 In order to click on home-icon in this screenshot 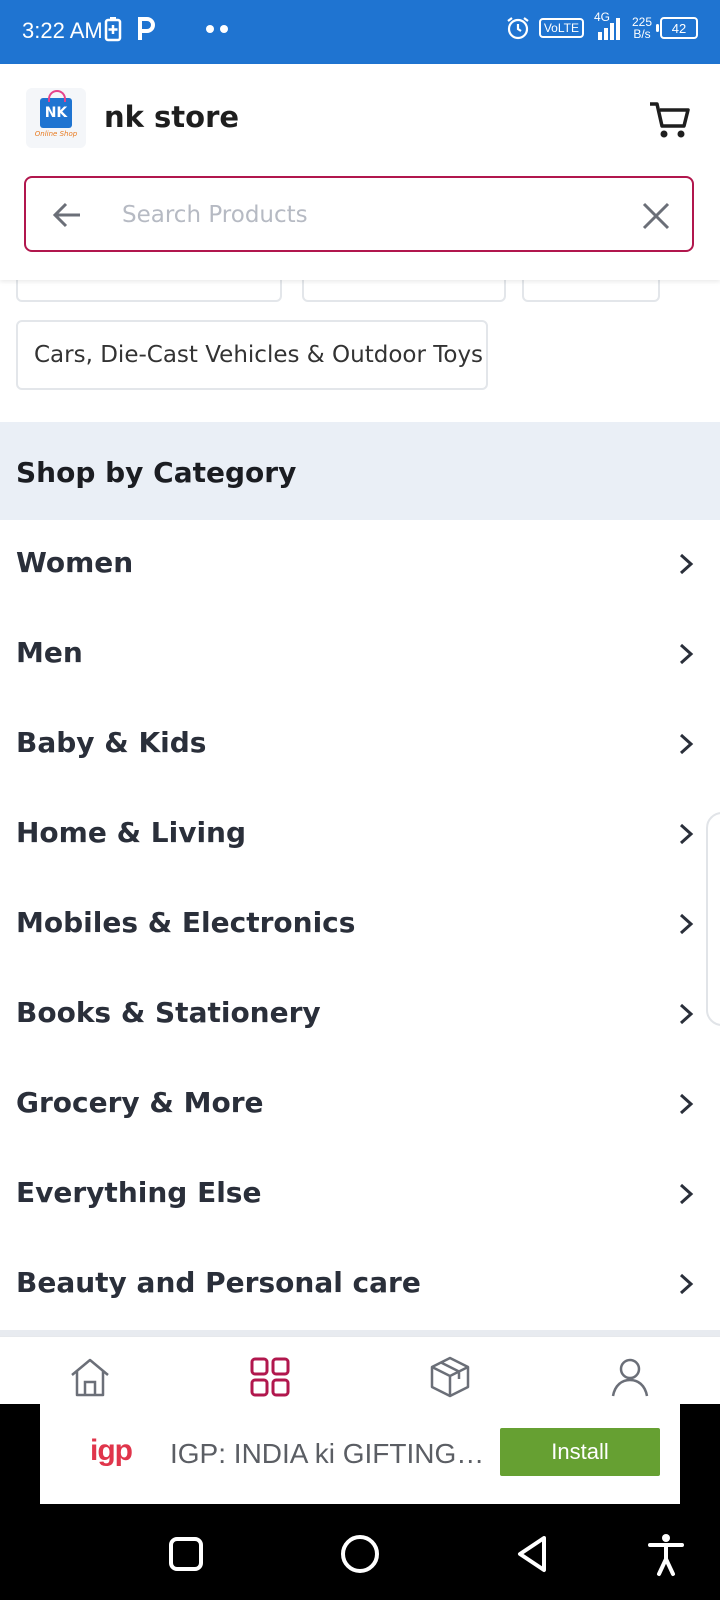, I will do `click(90, 1377)`.